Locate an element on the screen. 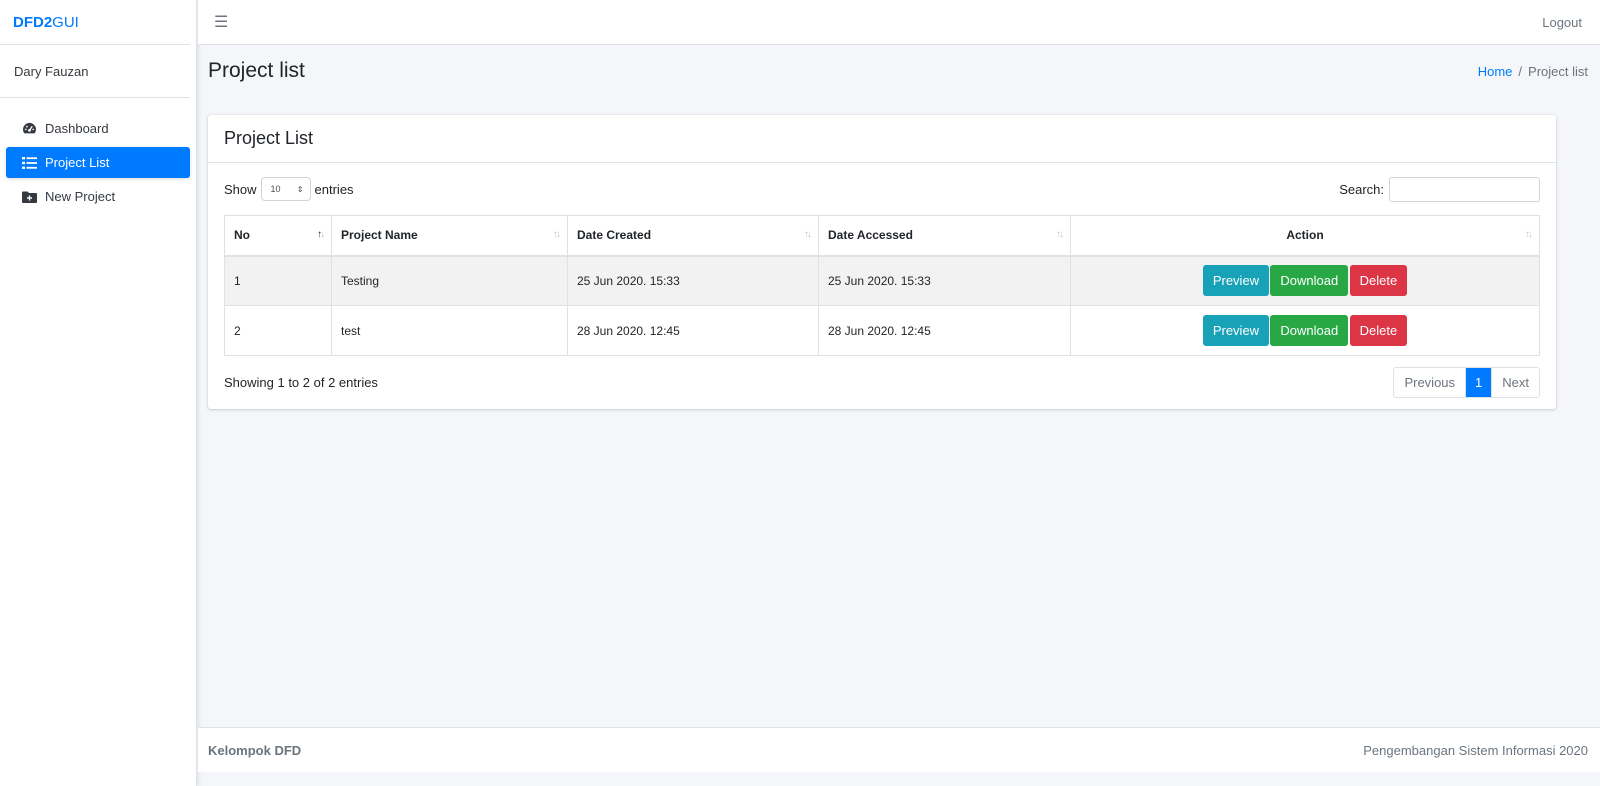  page-1-button: 1 is located at coordinates (1479, 382).